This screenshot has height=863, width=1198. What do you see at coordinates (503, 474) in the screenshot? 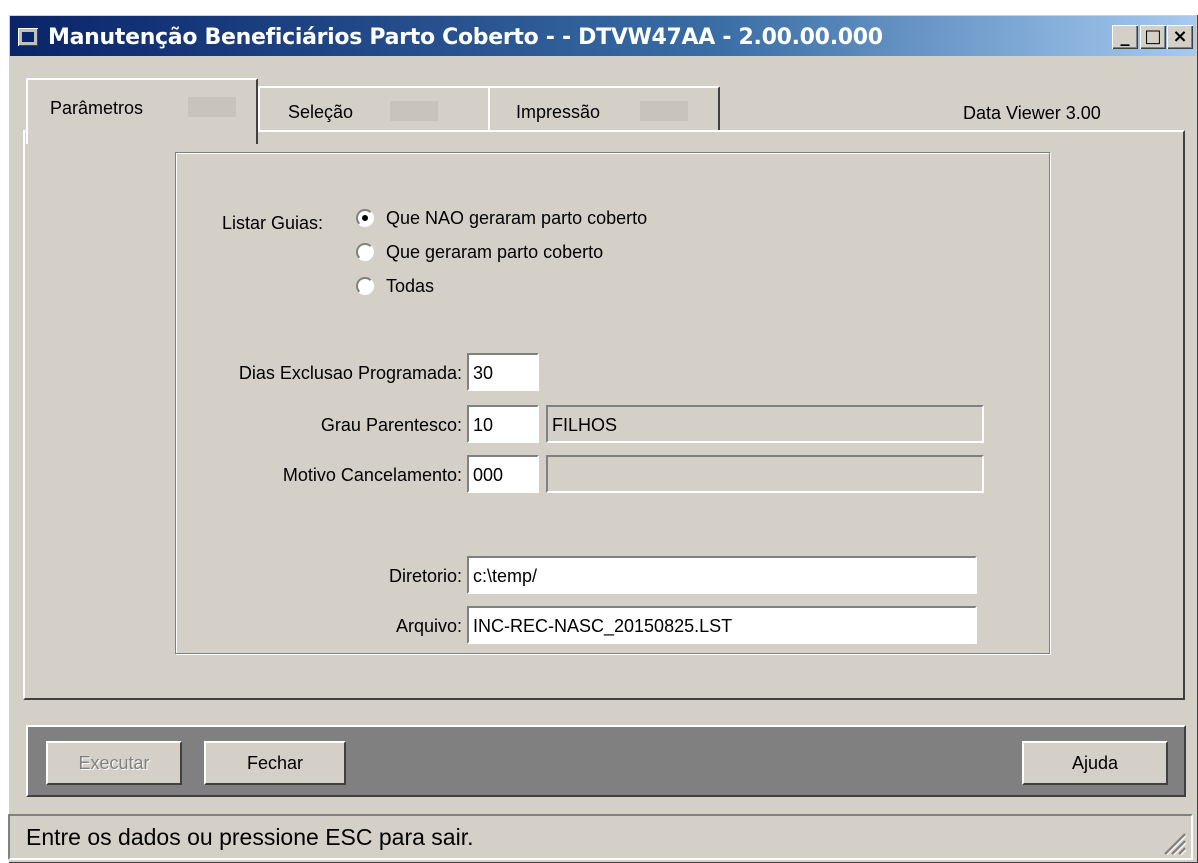
I see `motivo-cancelamento-code-field: 000` at bounding box center [503, 474].